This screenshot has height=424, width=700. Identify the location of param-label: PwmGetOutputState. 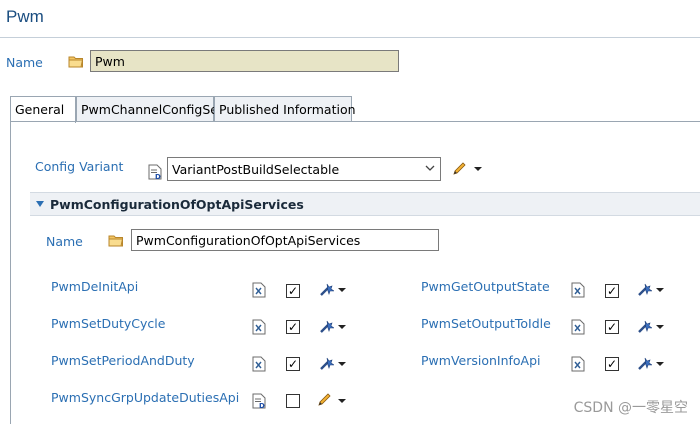
(485, 286).